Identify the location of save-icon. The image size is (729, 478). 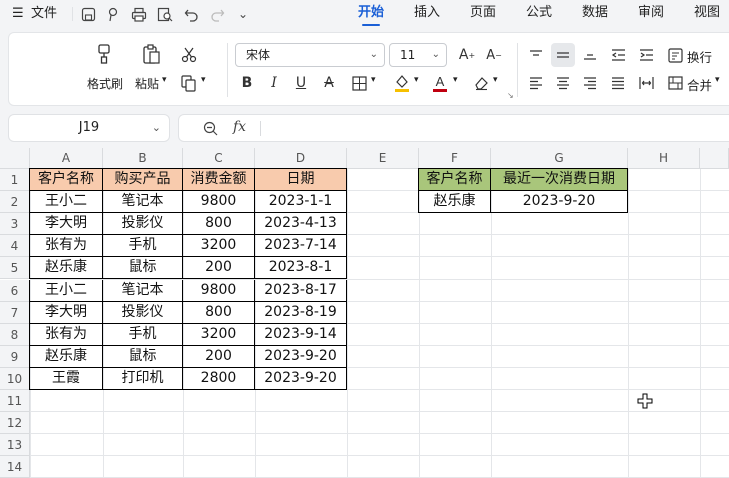
(88, 14).